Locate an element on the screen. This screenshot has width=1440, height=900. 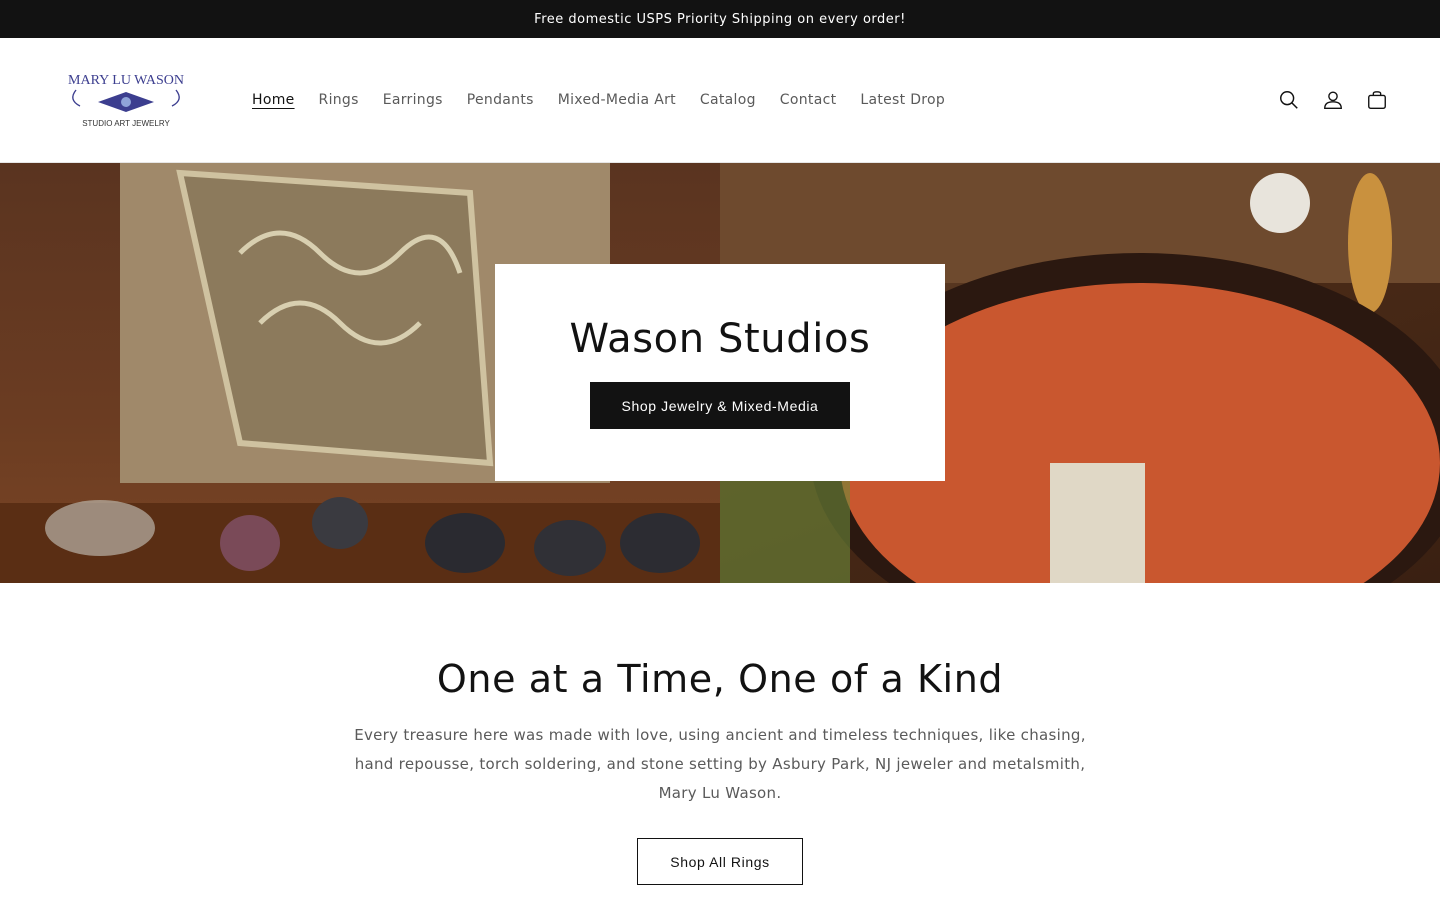
account-icon is located at coordinates (1333, 100).